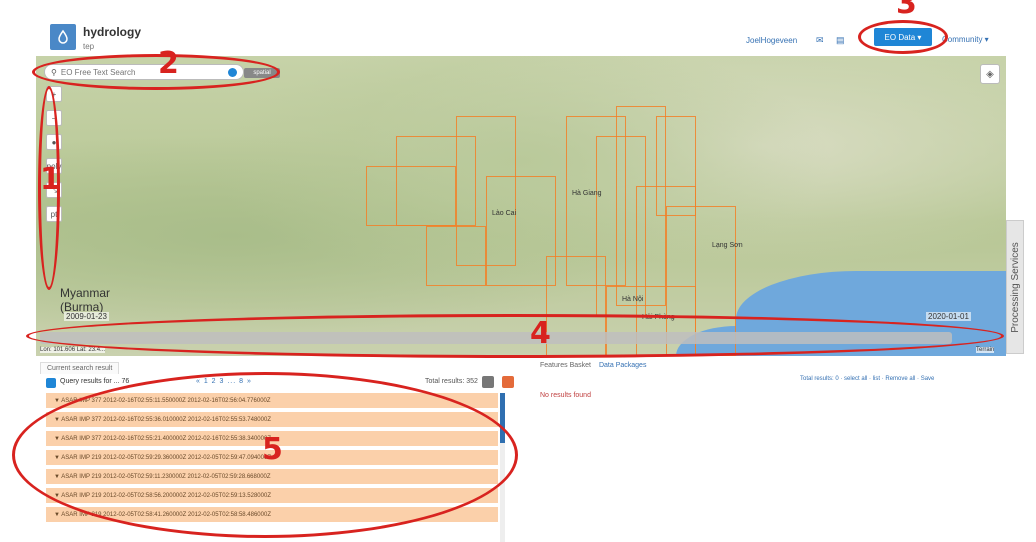 The height and width of the screenshot is (542, 1036). Describe the element at coordinates (50, 179) in the screenshot. I see `annotation-number: 1` at that location.